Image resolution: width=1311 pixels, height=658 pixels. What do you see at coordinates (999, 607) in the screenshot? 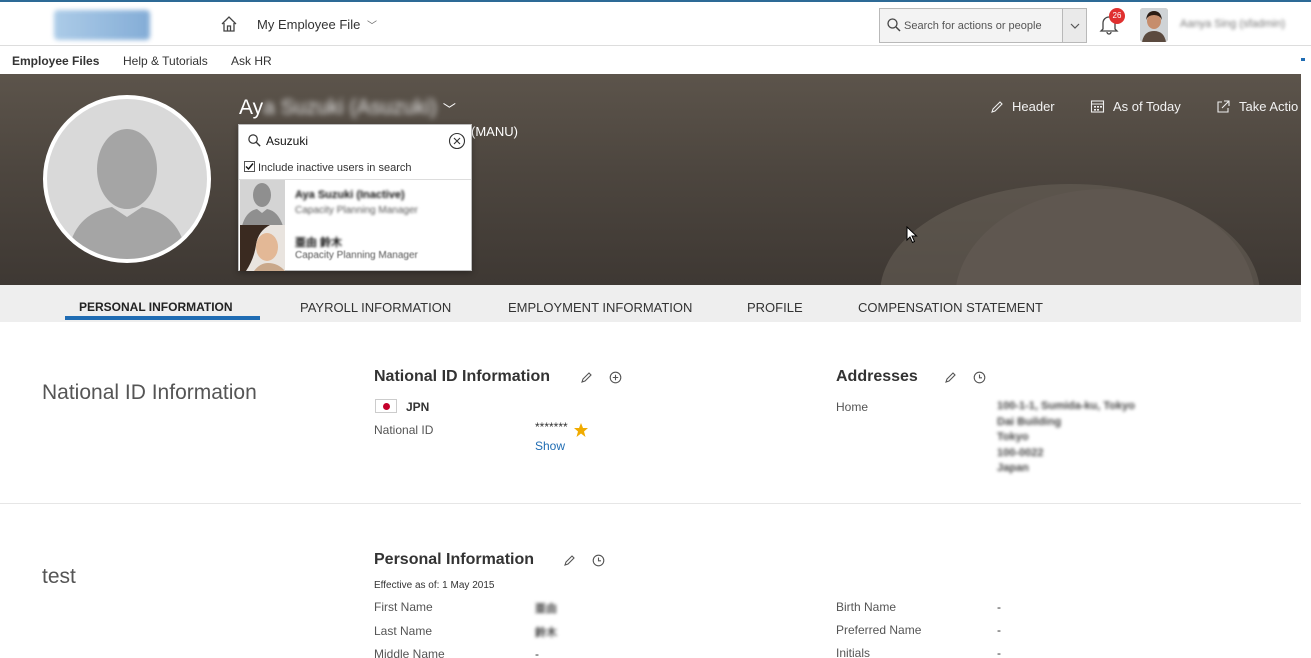
I see `field-value-birth-name: -` at bounding box center [999, 607].